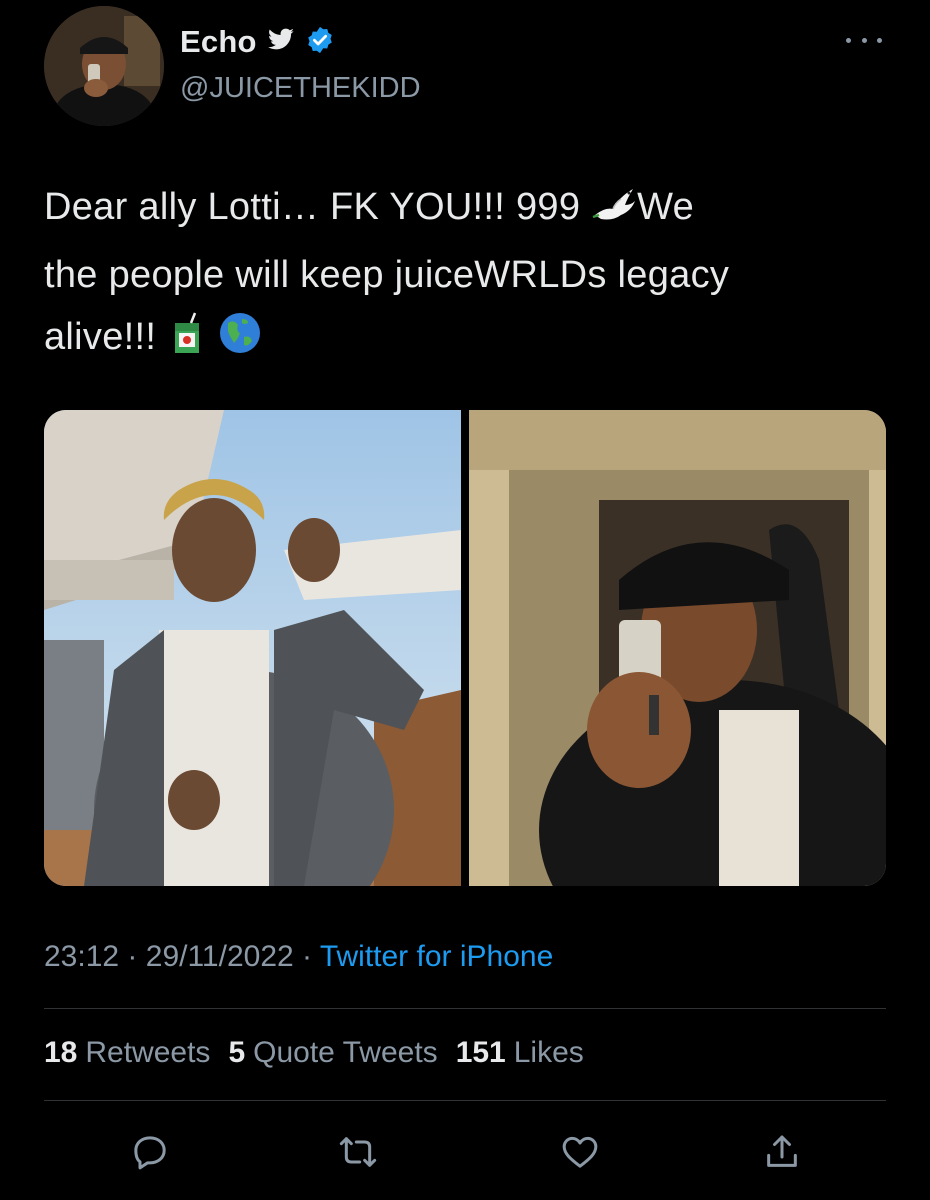  Describe the element at coordinates (387, 275) in the screenshot. I see `tweet-text-line-2: the people will keep juiceWRLDs legacy` at that location.